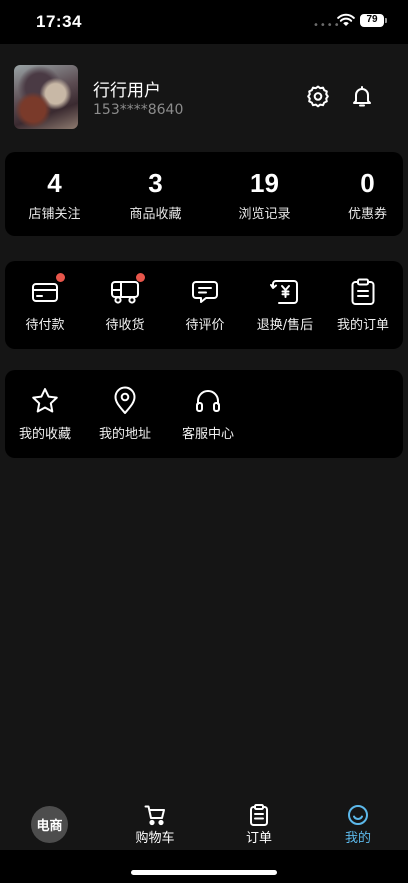 The width and height of the screenshot is (408, 883). What do you see at coordinates (204, 94) in the screenshot?
I see `profile-header` at bounding box center [204, 94].